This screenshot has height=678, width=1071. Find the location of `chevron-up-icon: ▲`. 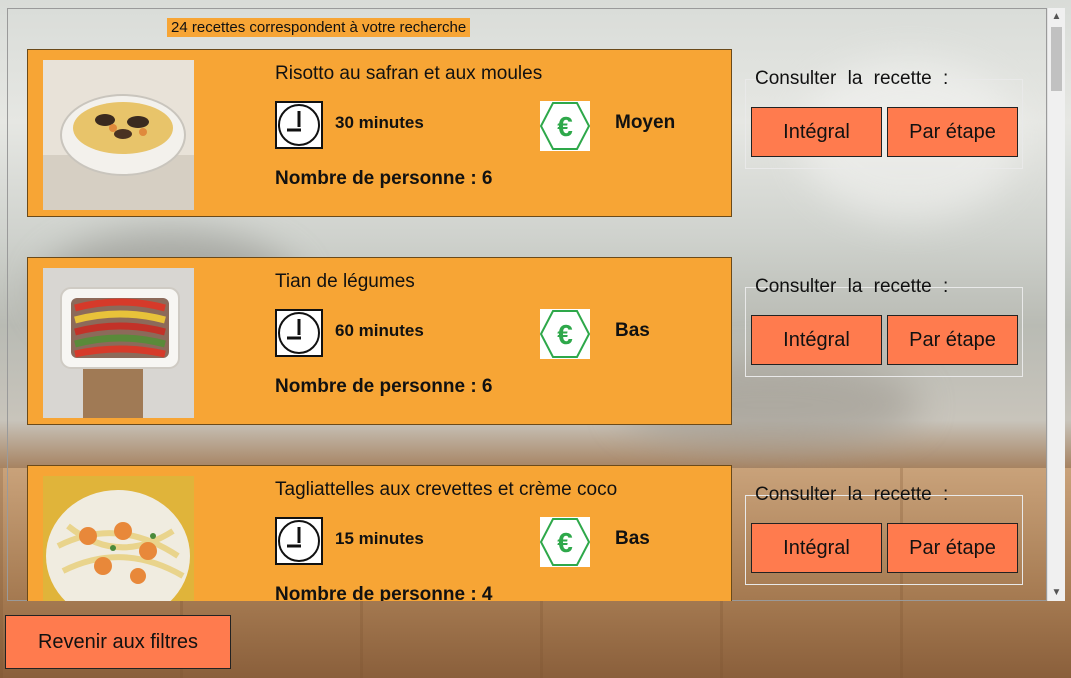

chevron-up-icon: ▲ is located at coordinates (1056, 16).